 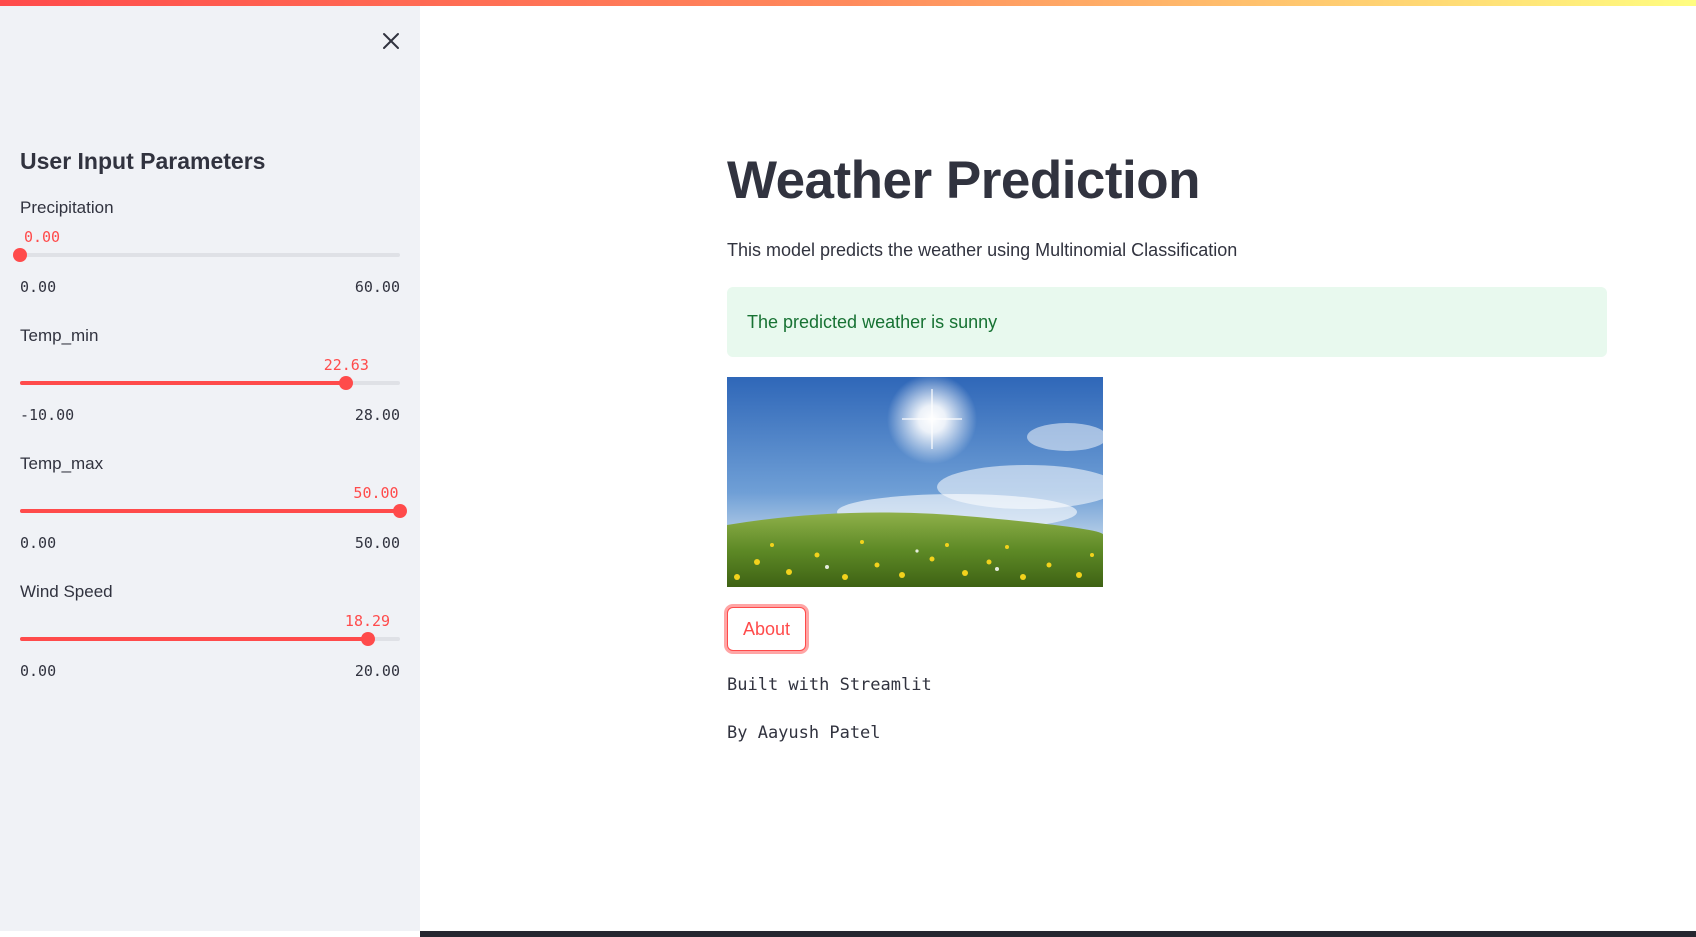 I want to click on slider-max: 50.00, so click(x=377, y=543).